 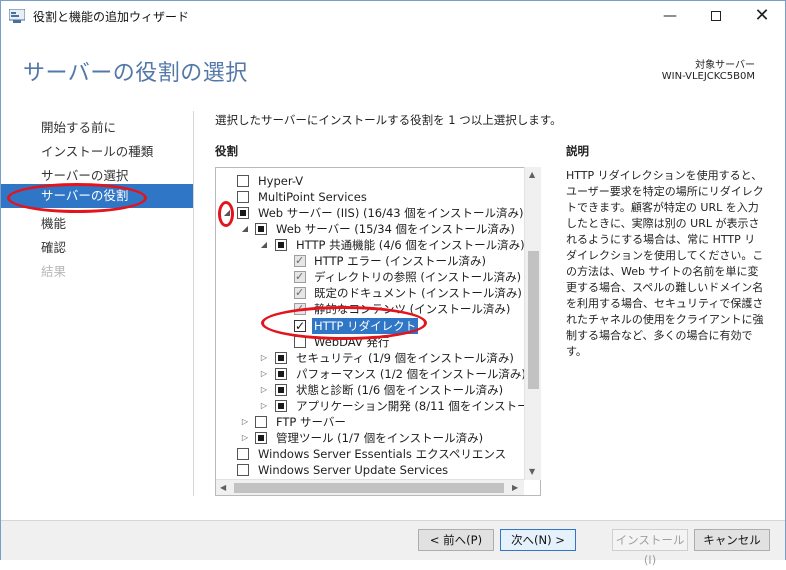 I want to click on tree-item-label: WebDAV 発行, so click(x=352, y=342).